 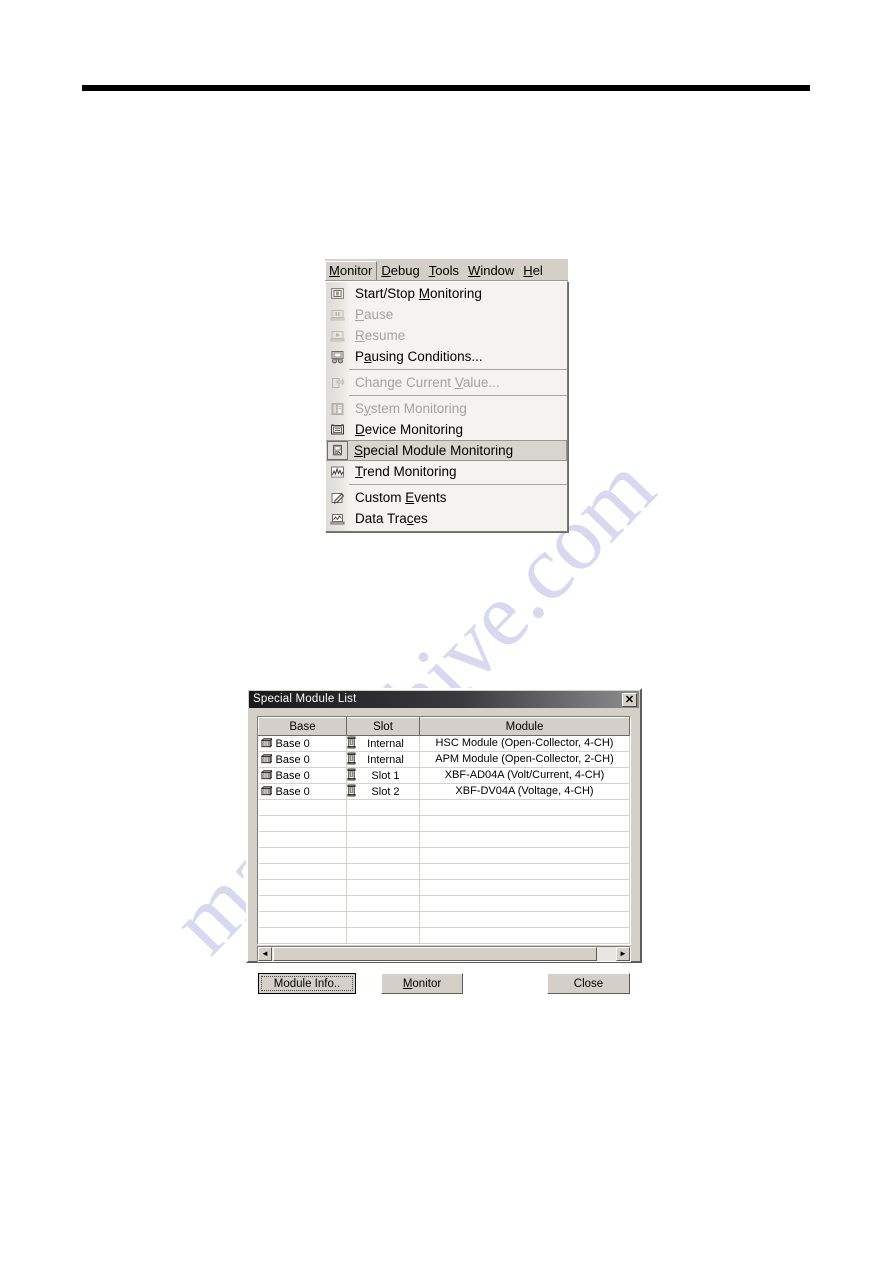 I want to click on menu-item-label: Start/Stop Monitoring, so click(x=418, y=293).